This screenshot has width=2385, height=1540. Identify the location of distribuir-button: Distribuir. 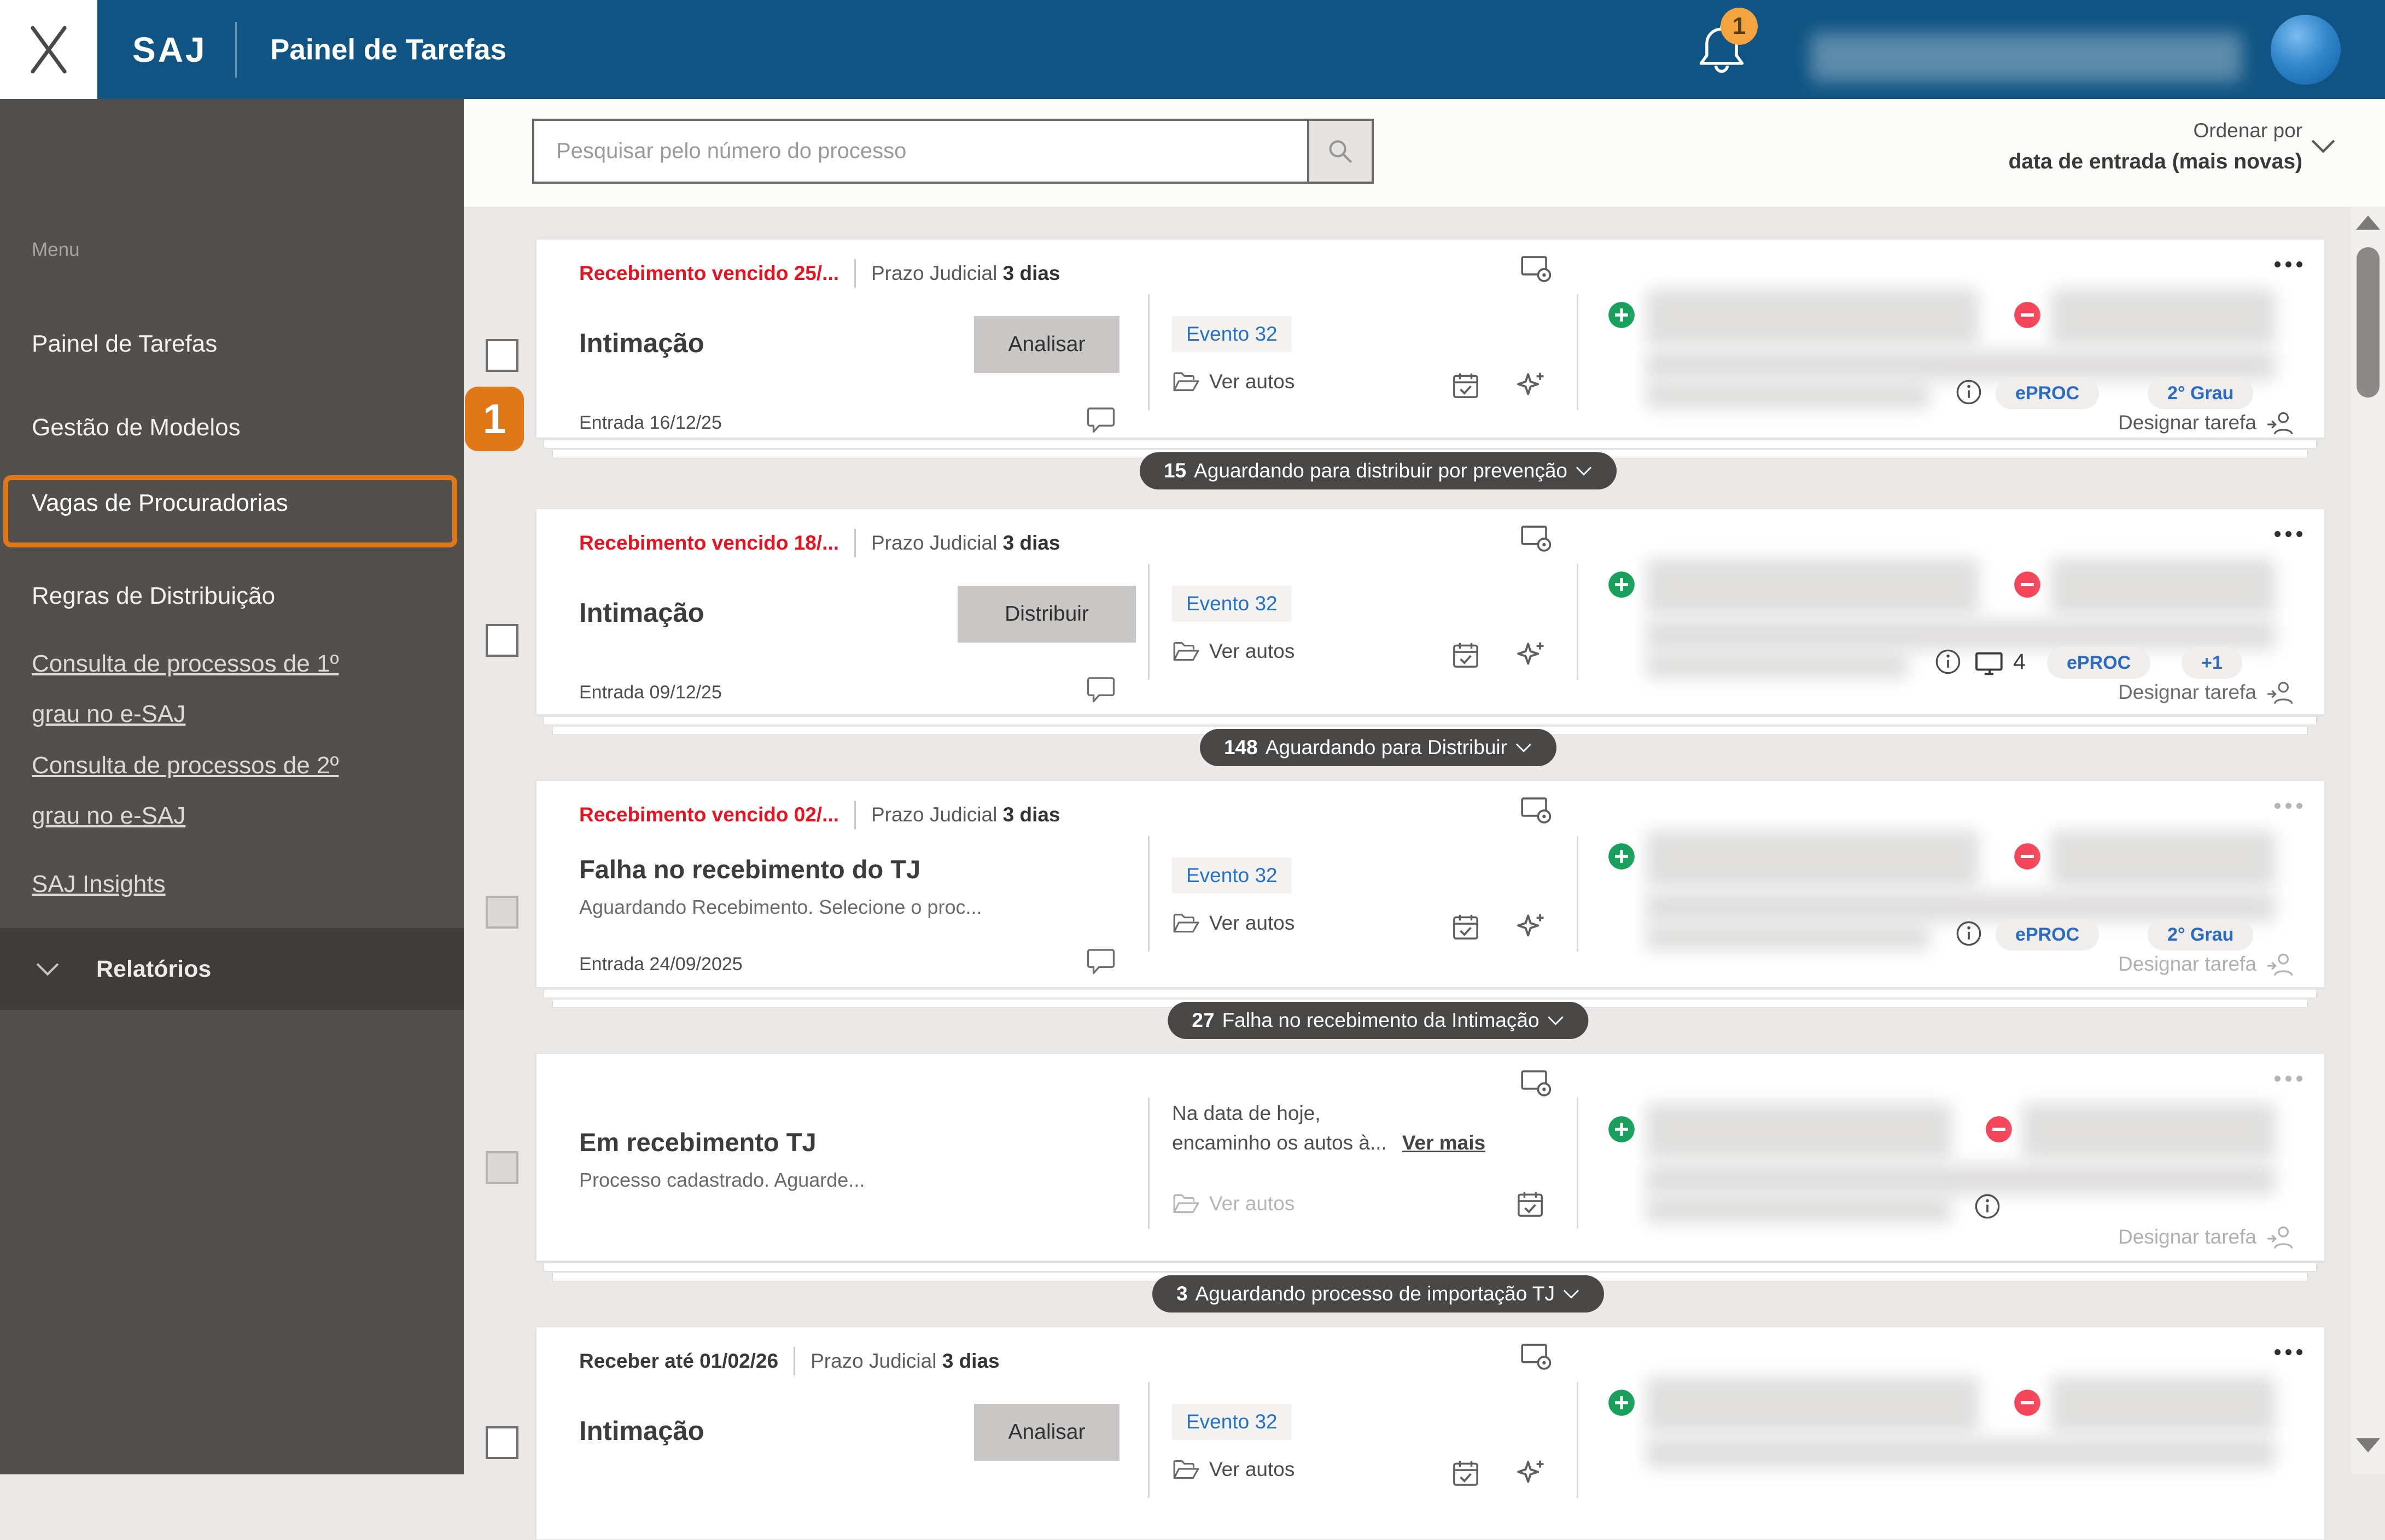
(1047, 614).